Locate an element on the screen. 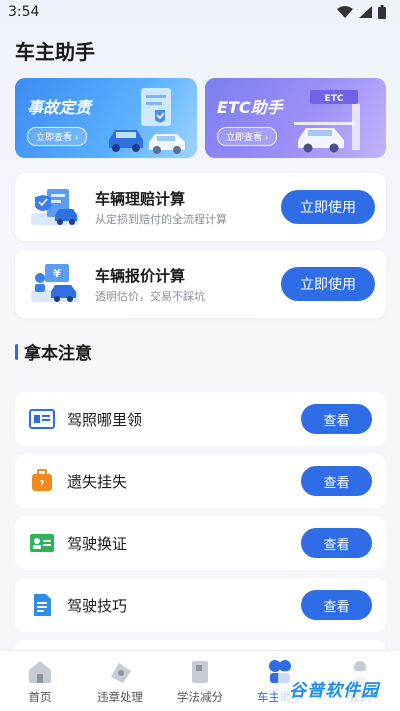  section-heading: 拿本注意 is located at coordinates (53, 351).